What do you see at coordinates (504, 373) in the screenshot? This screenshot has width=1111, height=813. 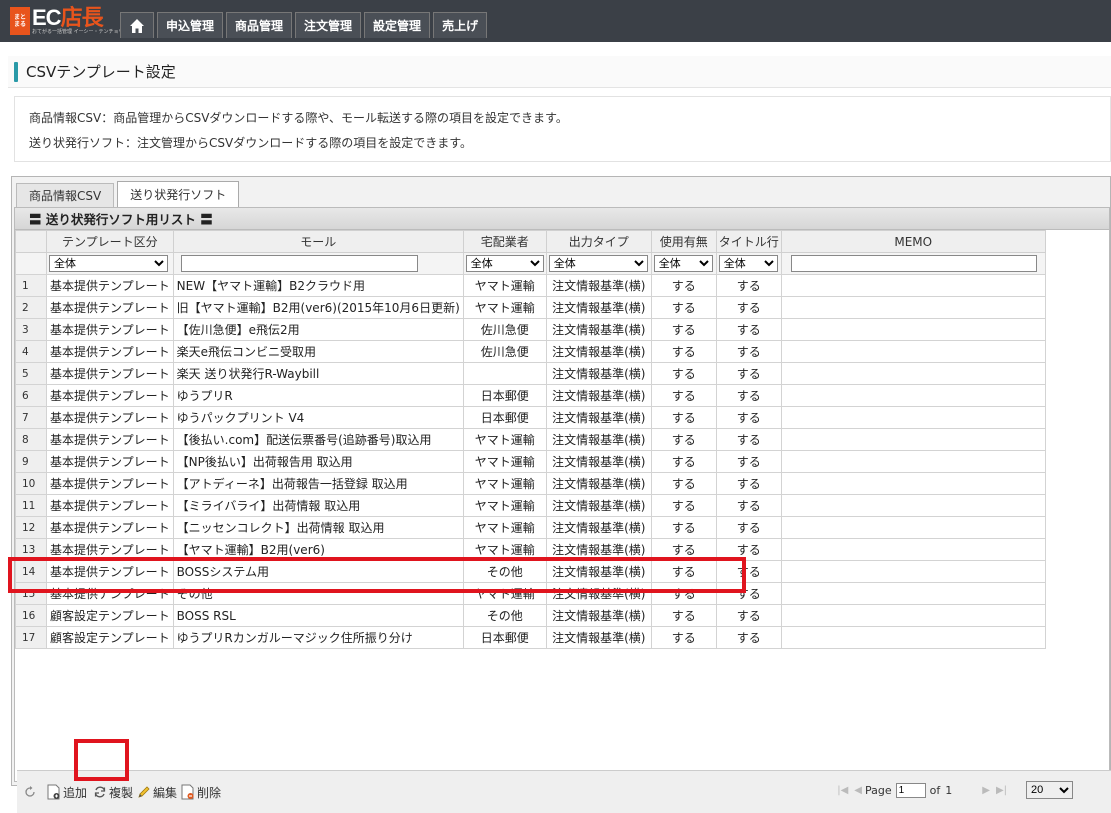 I see `carrier-cell` at bounding box center [504, 373].